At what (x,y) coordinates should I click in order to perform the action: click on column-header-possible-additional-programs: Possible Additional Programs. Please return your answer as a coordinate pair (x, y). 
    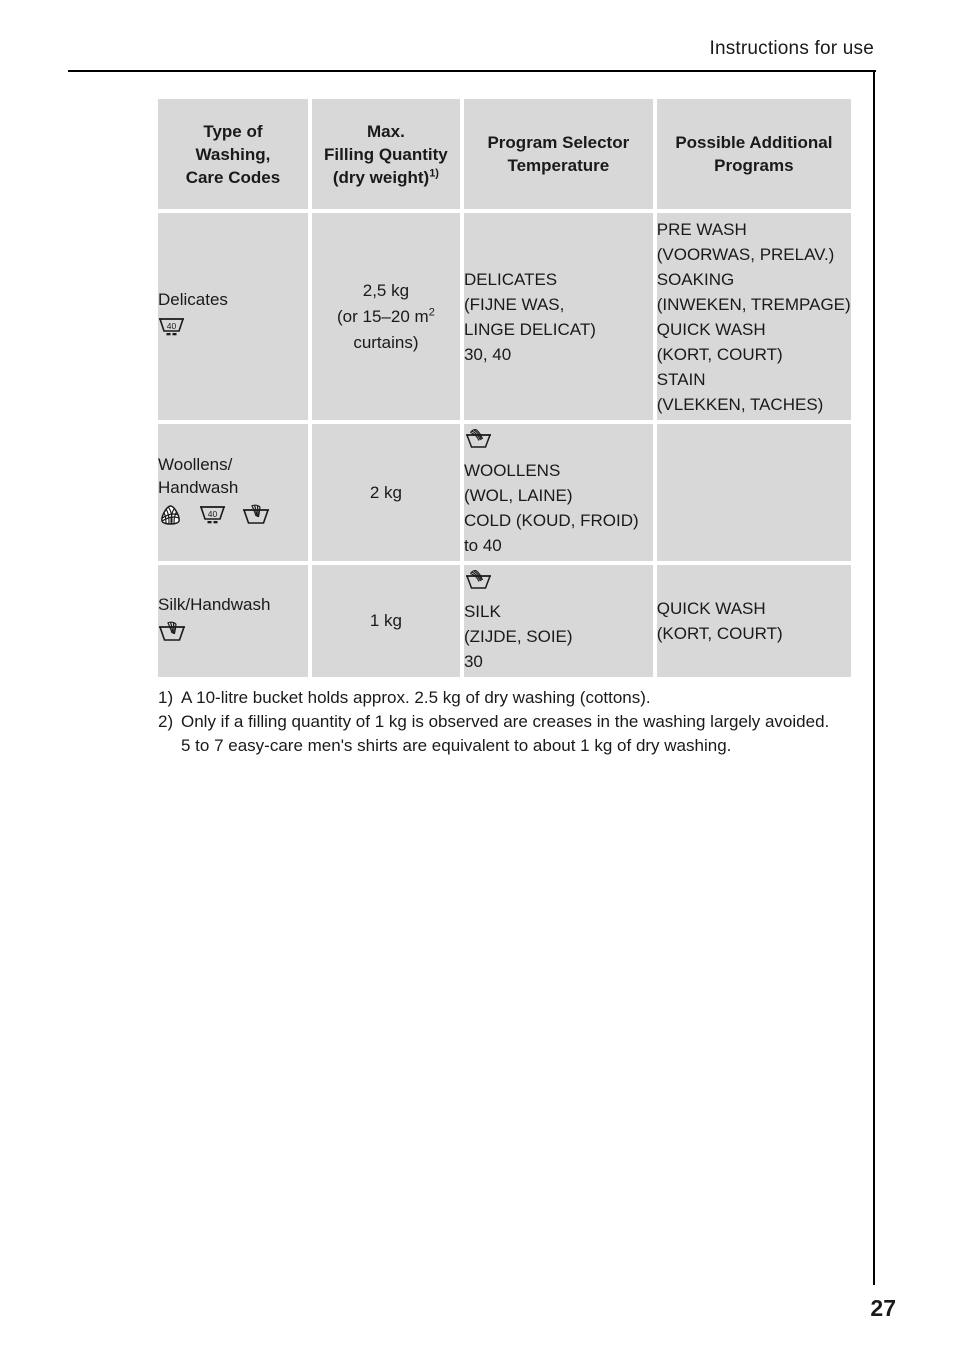
    Looking at the image, I should click on (753, 154).